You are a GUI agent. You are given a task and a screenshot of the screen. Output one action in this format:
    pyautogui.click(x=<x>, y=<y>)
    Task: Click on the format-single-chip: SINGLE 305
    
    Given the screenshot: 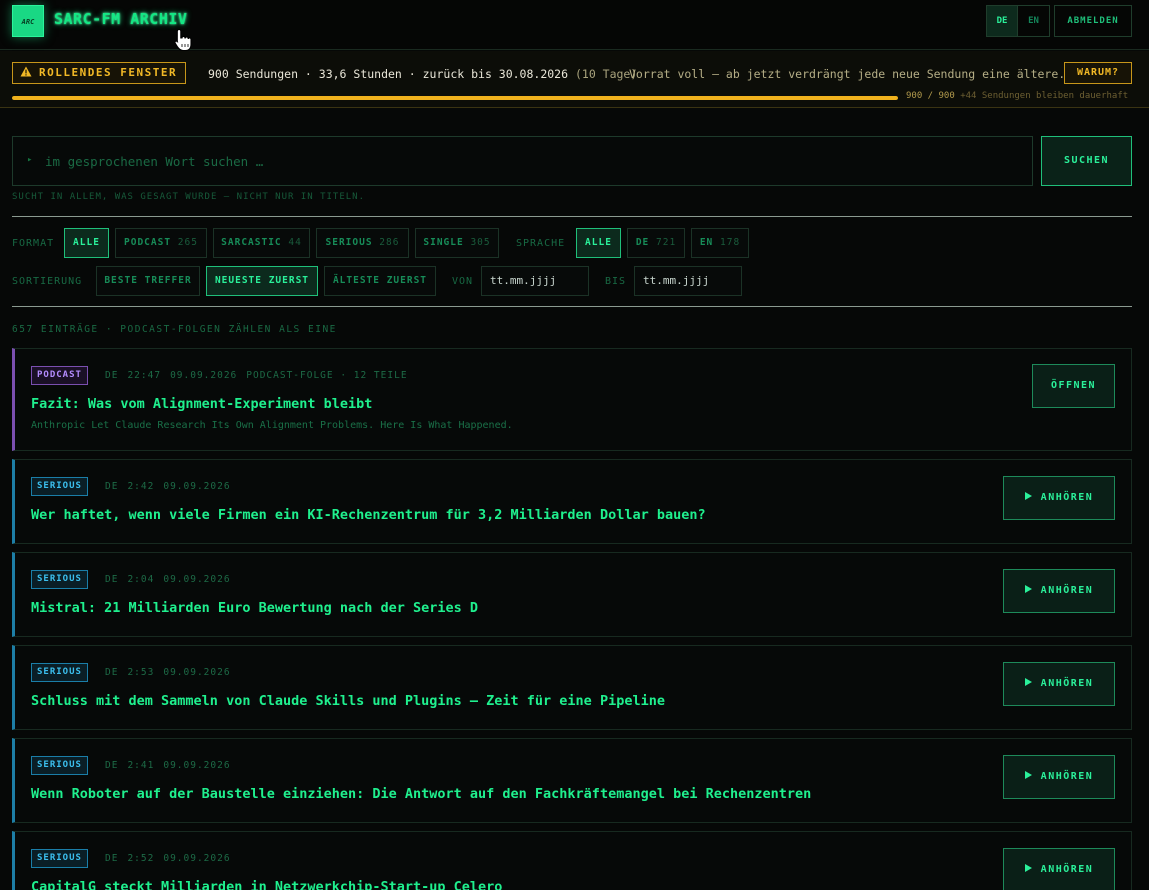 What is the action you would take?
    pyautogui.click(x=457, y=243)
    